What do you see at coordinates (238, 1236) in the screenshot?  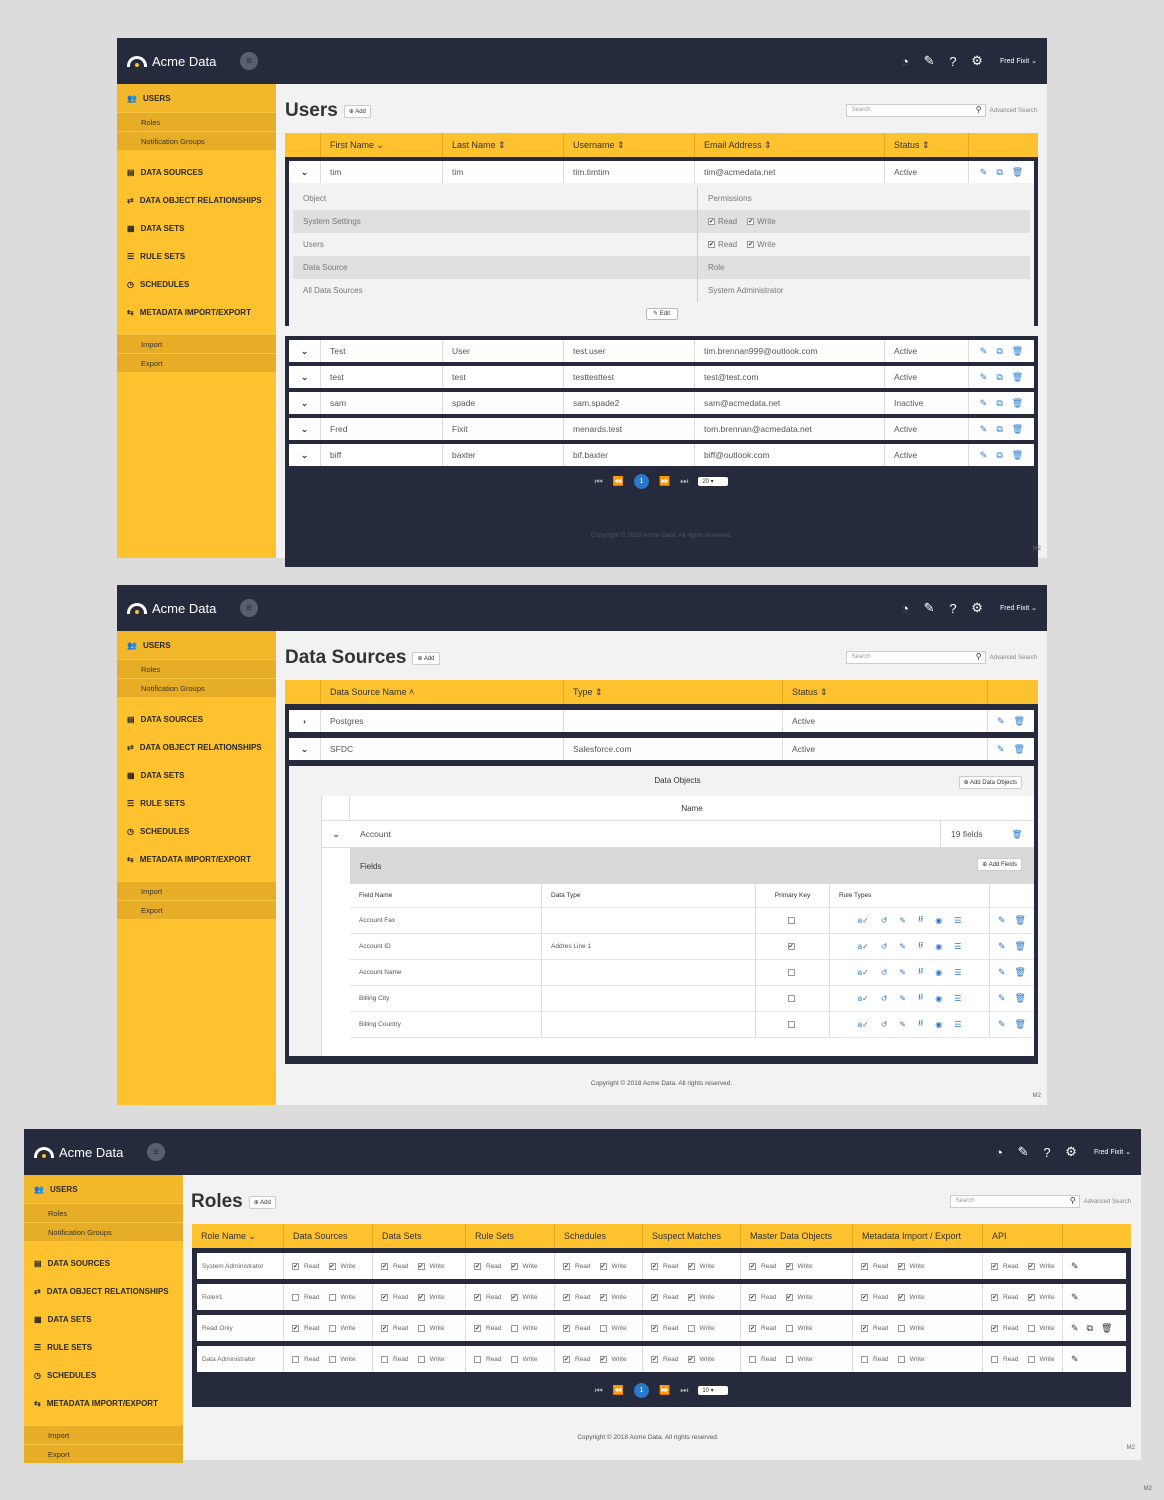 I see `col-0: Role Name ⌄` at bounding box center [238, 1236].